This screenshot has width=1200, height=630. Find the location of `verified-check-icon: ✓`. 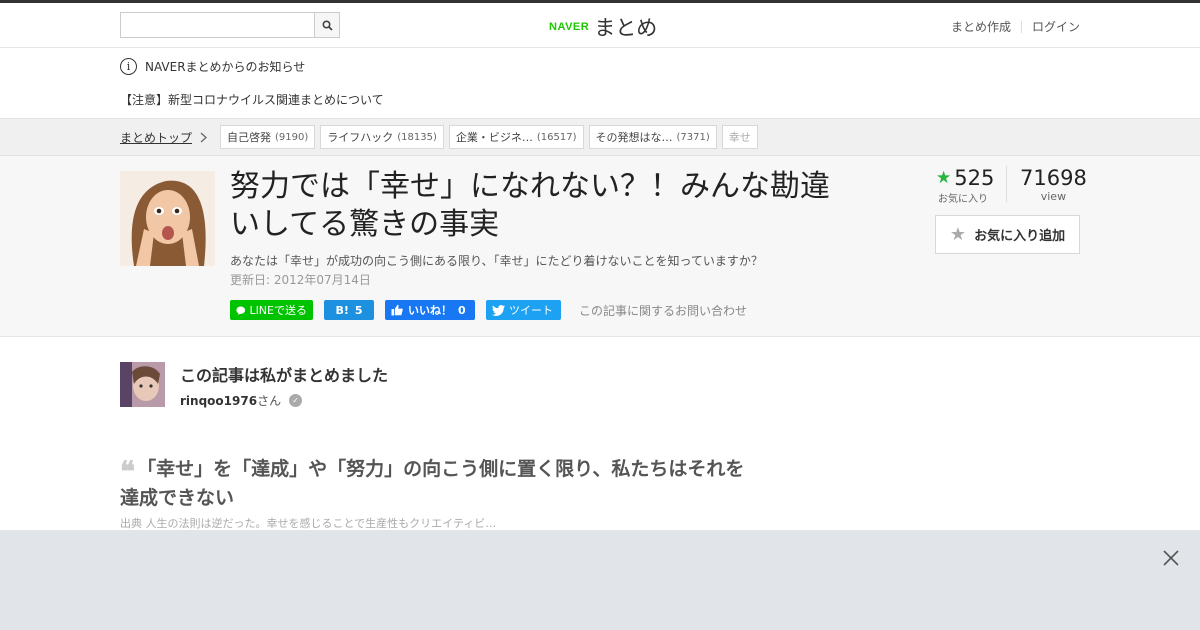

verified-check-icon: ✓ is located at coordinates (296, 400).